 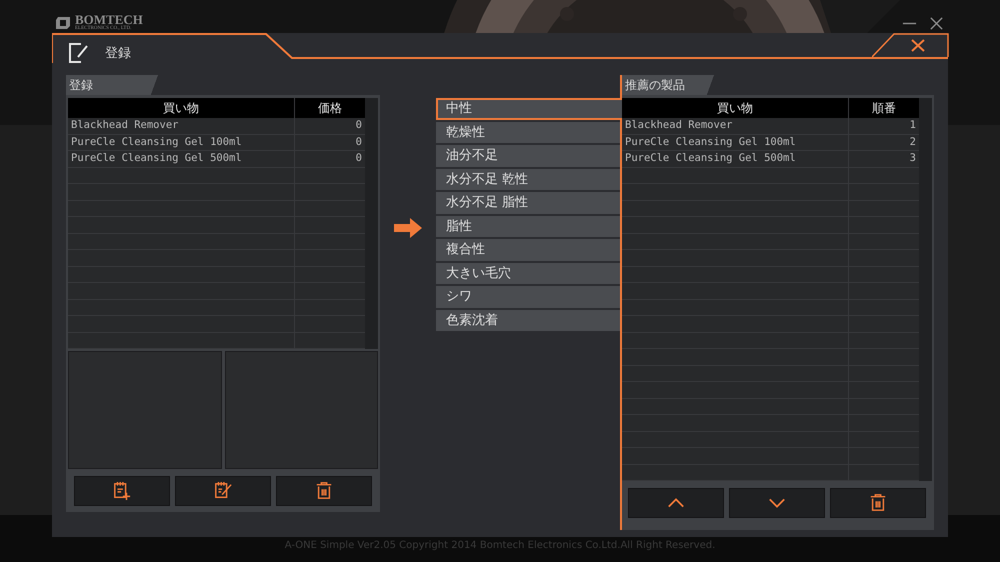 I want to click on dialog-title: 登録, so click(x=118, y=53).